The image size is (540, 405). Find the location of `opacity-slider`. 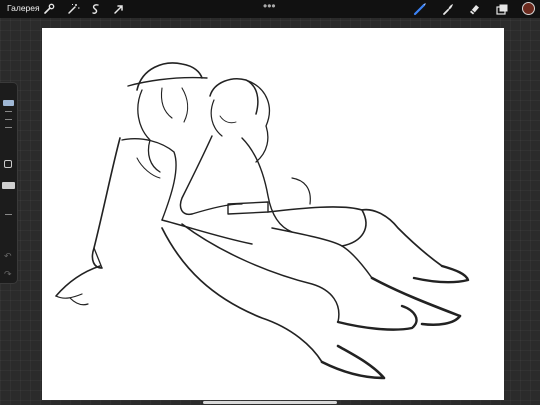

opacity-slider is located at coordinates (8, 185).